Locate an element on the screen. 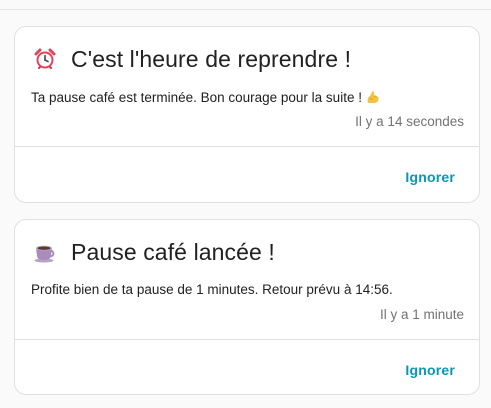 The height and width of the screenshot is (408, 491). notification-timestamp: Il y a 1 minute is located at coordinates (421, 314).